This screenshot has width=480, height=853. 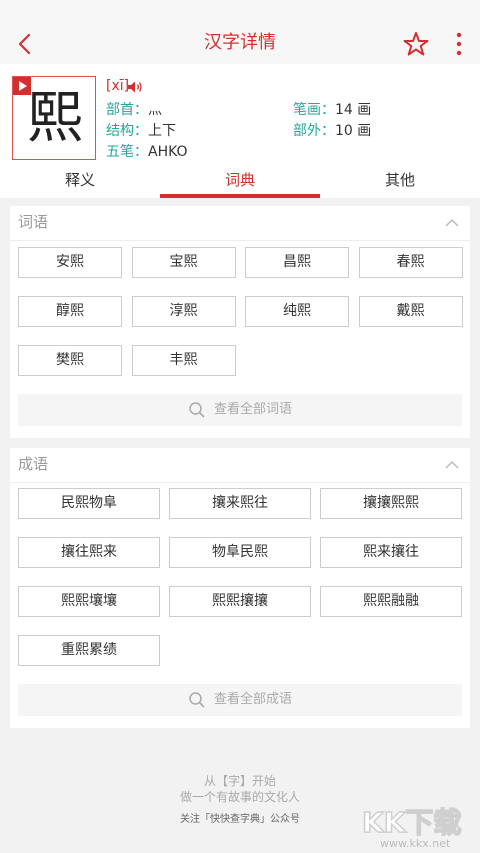 I want to click on word-chip: 宝熙, so click(x=183, y=262).